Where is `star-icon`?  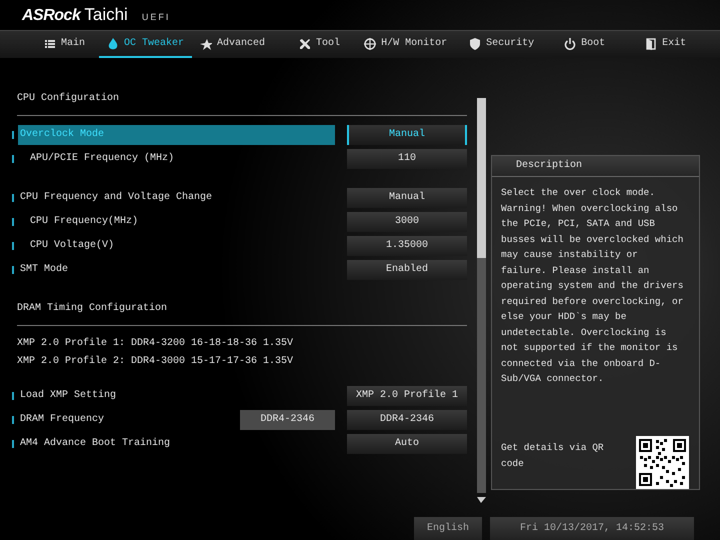
star-icon is located at coordinates (206, 44).